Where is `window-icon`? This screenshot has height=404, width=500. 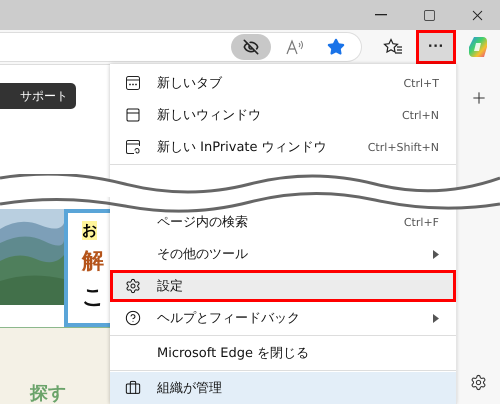
window-icon is located at coordinates (133, 115).